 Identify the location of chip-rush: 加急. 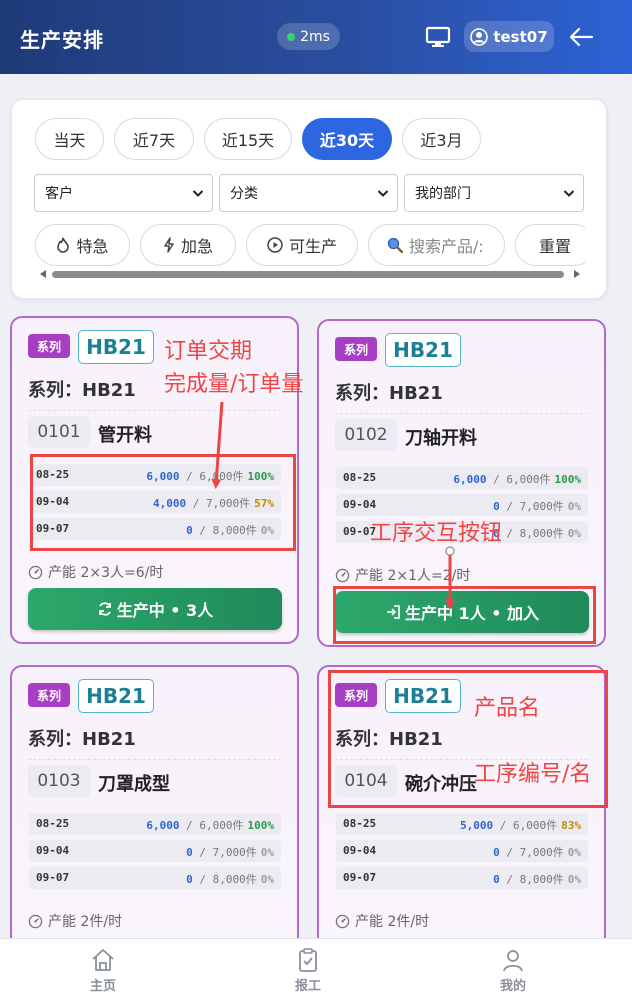
(188, 245).